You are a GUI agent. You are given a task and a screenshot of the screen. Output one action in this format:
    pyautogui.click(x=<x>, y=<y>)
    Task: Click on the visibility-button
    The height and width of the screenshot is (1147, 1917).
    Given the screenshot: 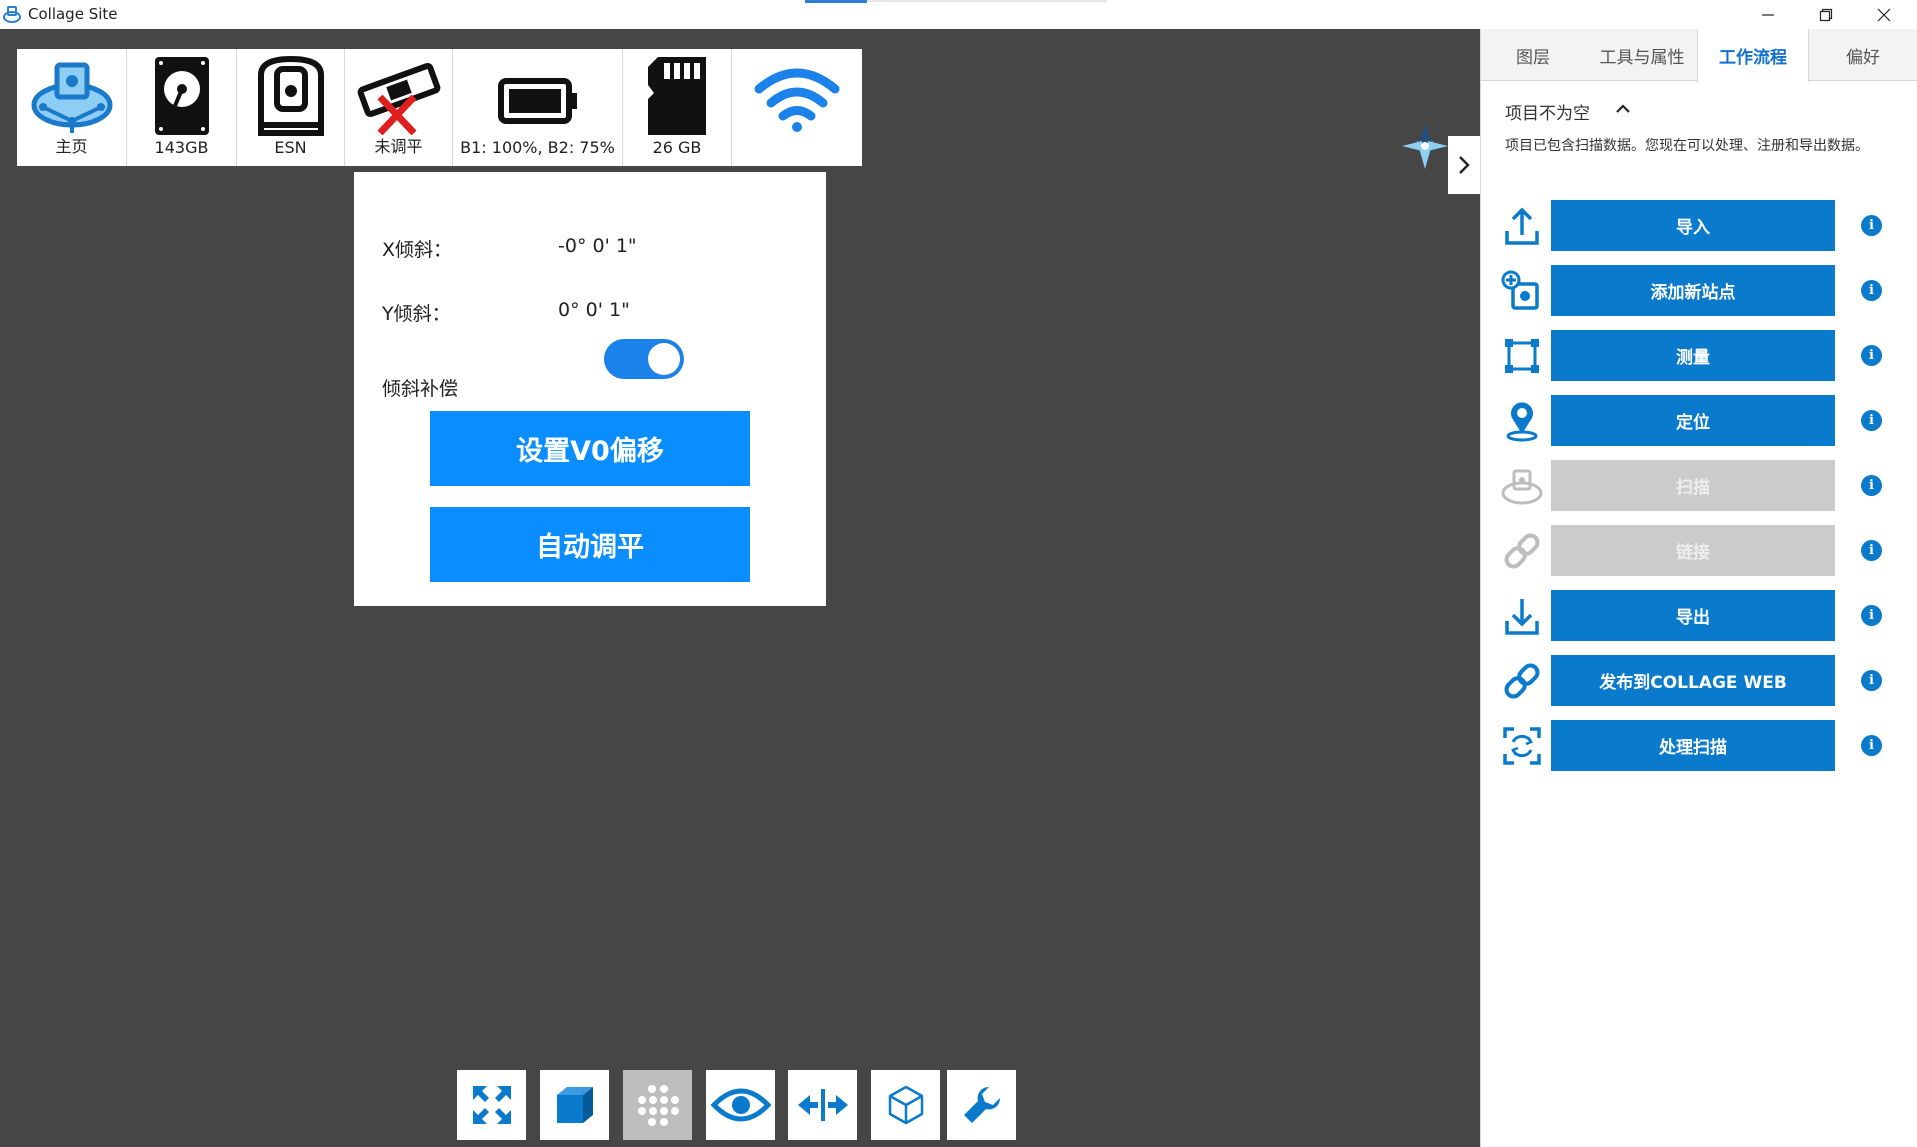 What is the action you would take?
    pyautogui.click(x=740, y=1105)
    